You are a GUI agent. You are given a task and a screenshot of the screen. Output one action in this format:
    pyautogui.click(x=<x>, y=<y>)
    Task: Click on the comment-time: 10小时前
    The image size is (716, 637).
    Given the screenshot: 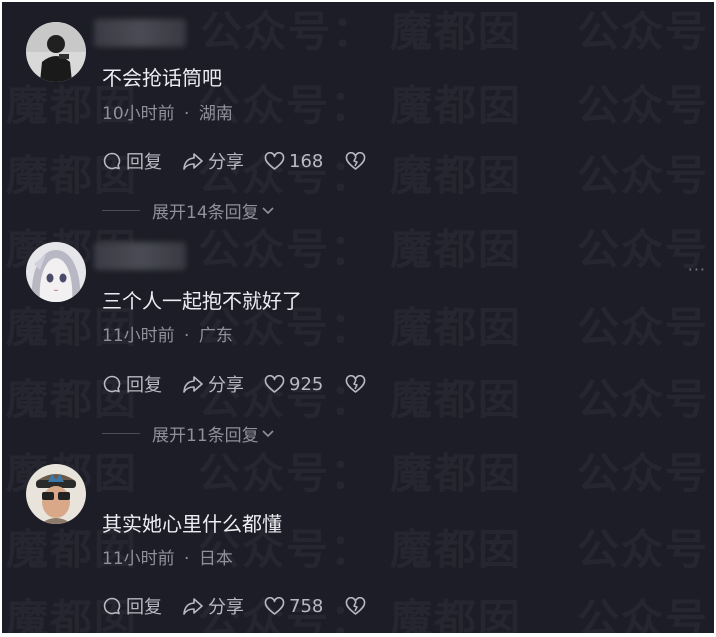 What is the action you would take?
    pyautogui.click(x=138, y=114)
    